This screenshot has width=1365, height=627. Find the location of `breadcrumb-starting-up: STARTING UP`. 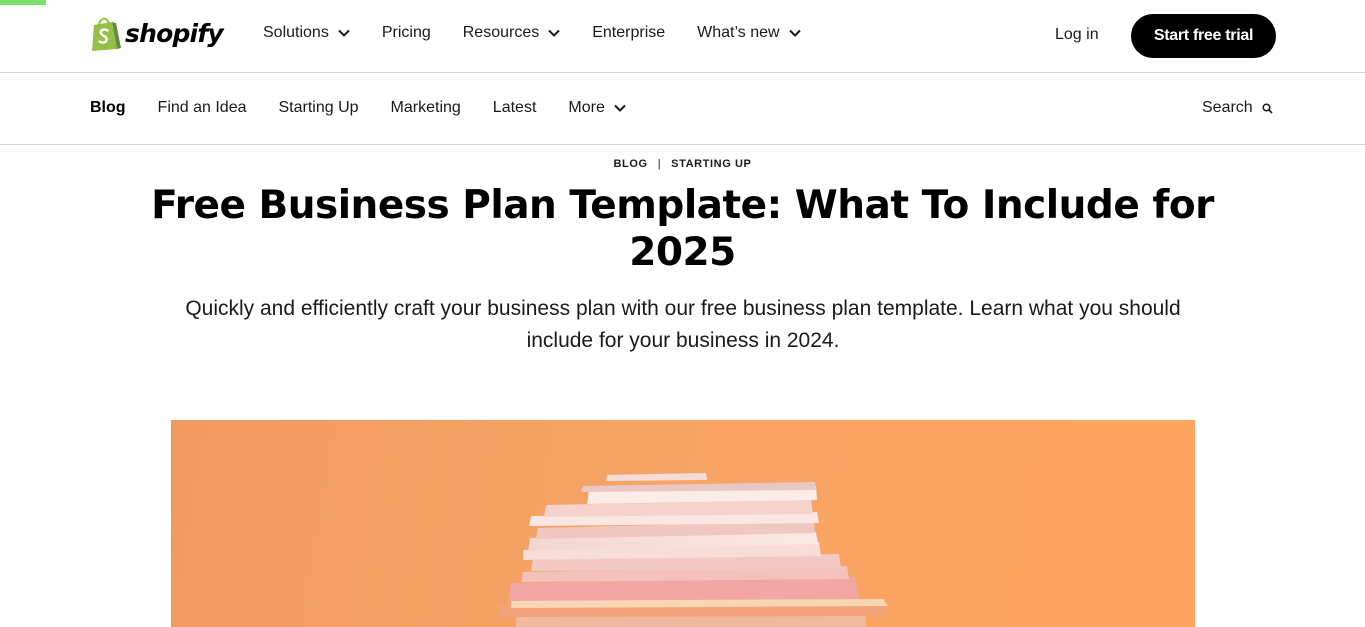

breadcrumb-starting-up: STARTING UP is located at coordinates (711, 164).